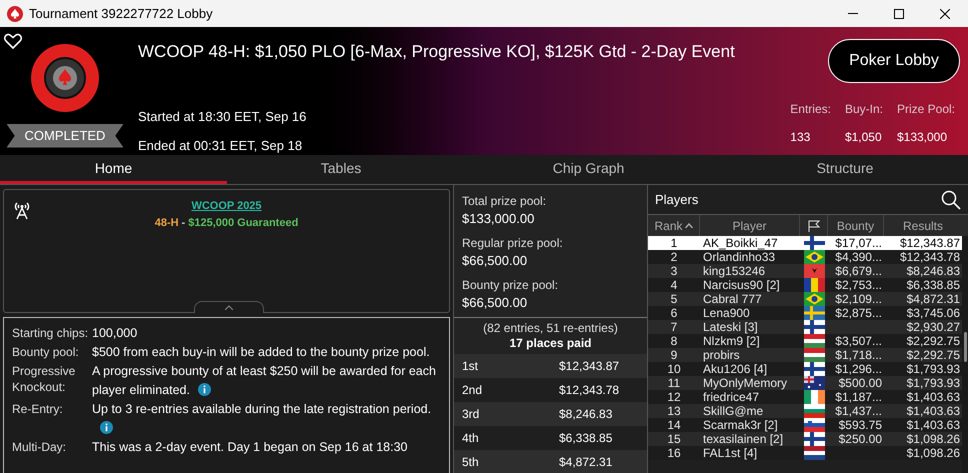  What do you see at coordinates (46, 352) in the screenshot?
I see `detail-label: Bounty pool:` at bounding box center [46, 352].